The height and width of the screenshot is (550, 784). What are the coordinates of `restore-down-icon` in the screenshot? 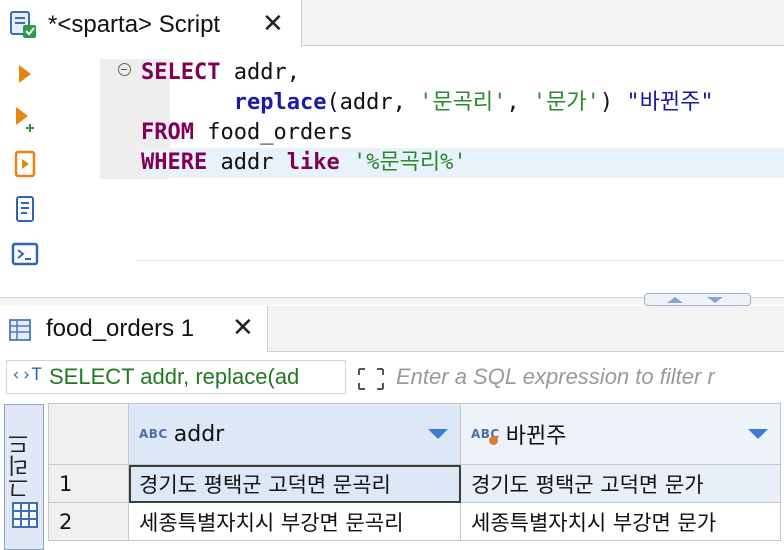 It's located at (715, 300).